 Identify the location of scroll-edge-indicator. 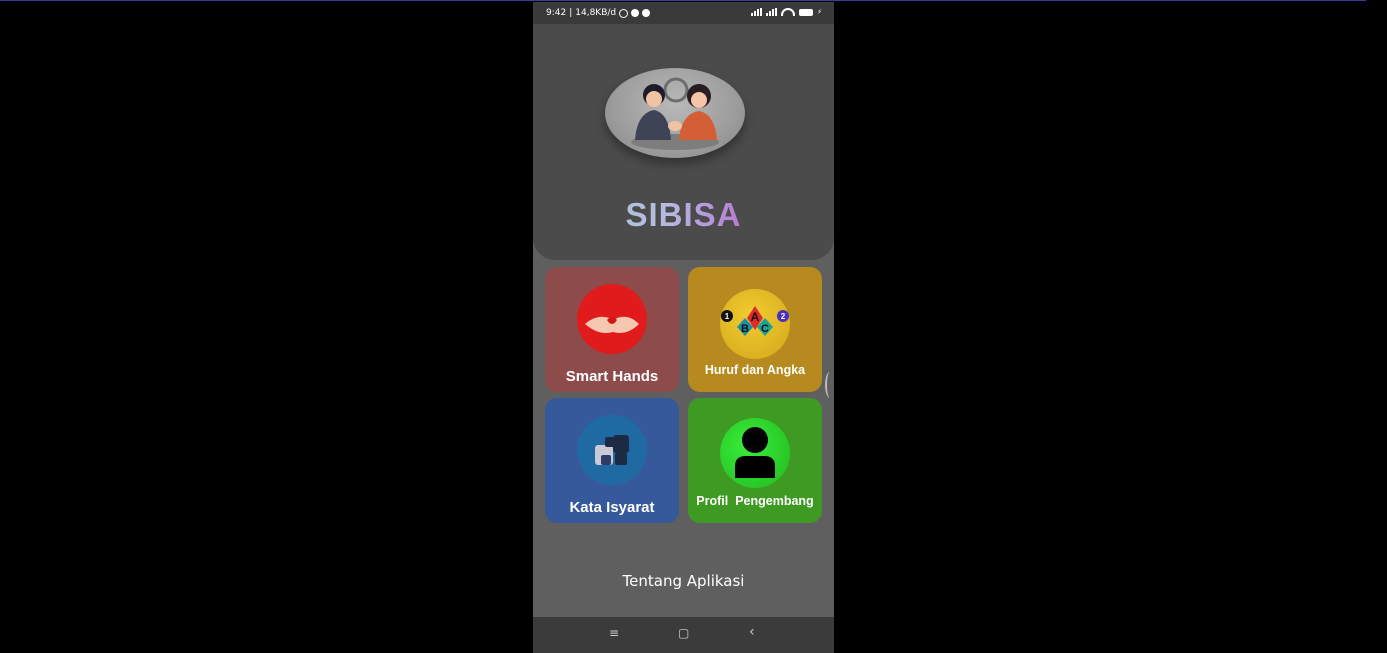
(829, 385).